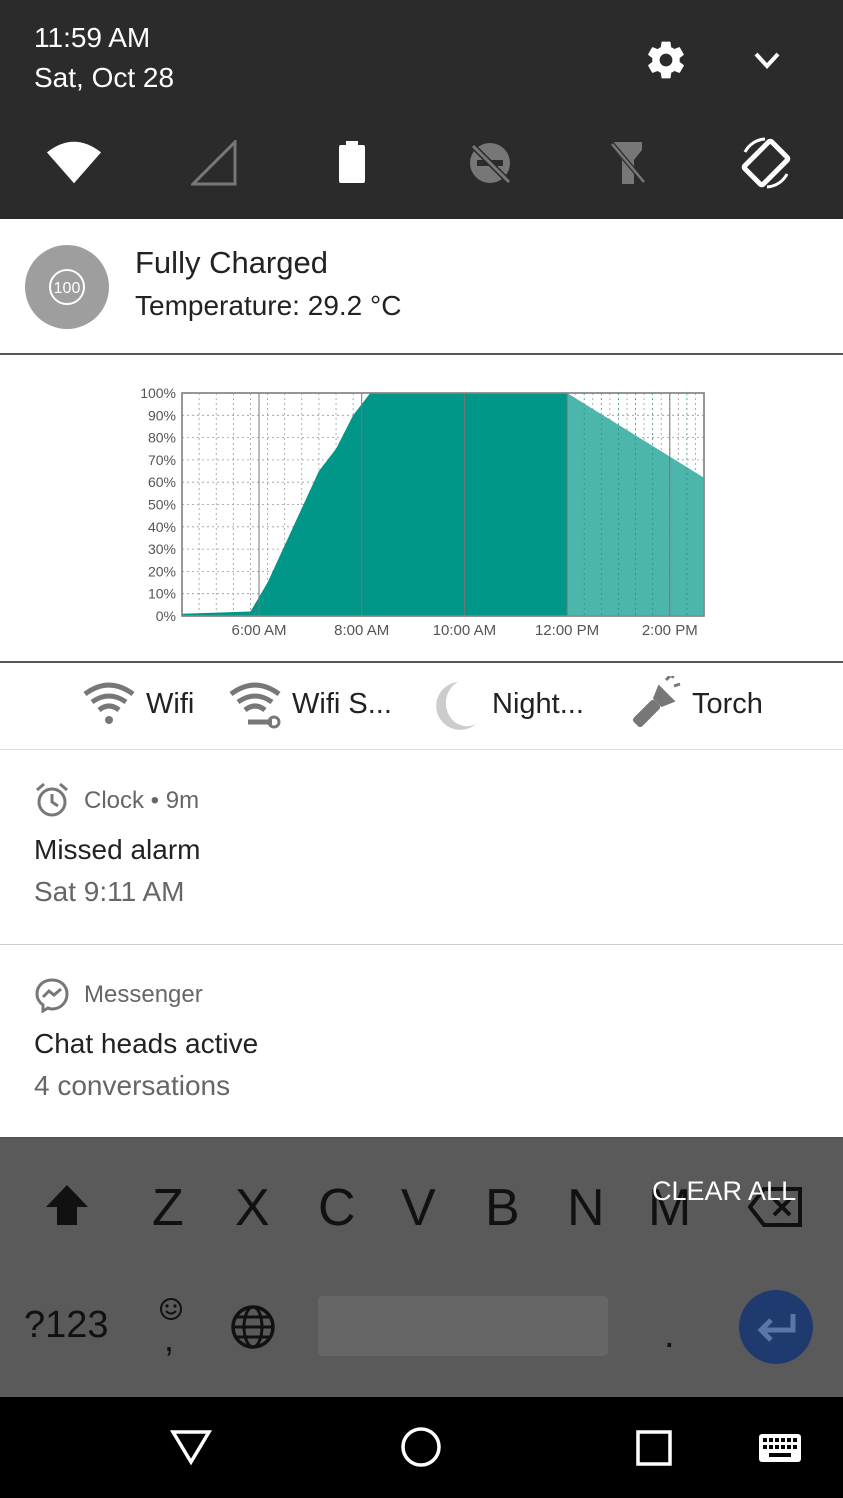 This screenshot has height=1498, width=843. What do you see at coordinates (666, 60) in the screenshot?
I see `settings-gear-icon` at bounding box center [666, 60].